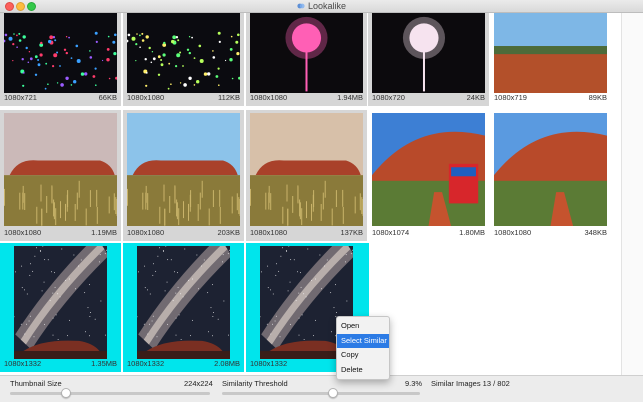  I want to click on image-cell: 1080x720 24KB, so click(428, 59).